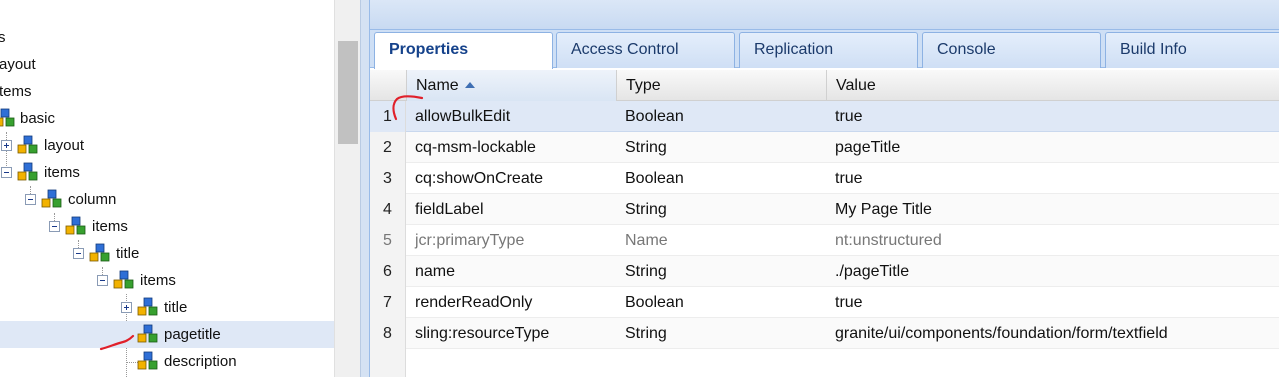 Image resolution: width=1279 pixels, height=377 pixels. Describe the element at coordinates (1192, 50) in the screenshot. I see `tab-build-info: Build Info` at that location.